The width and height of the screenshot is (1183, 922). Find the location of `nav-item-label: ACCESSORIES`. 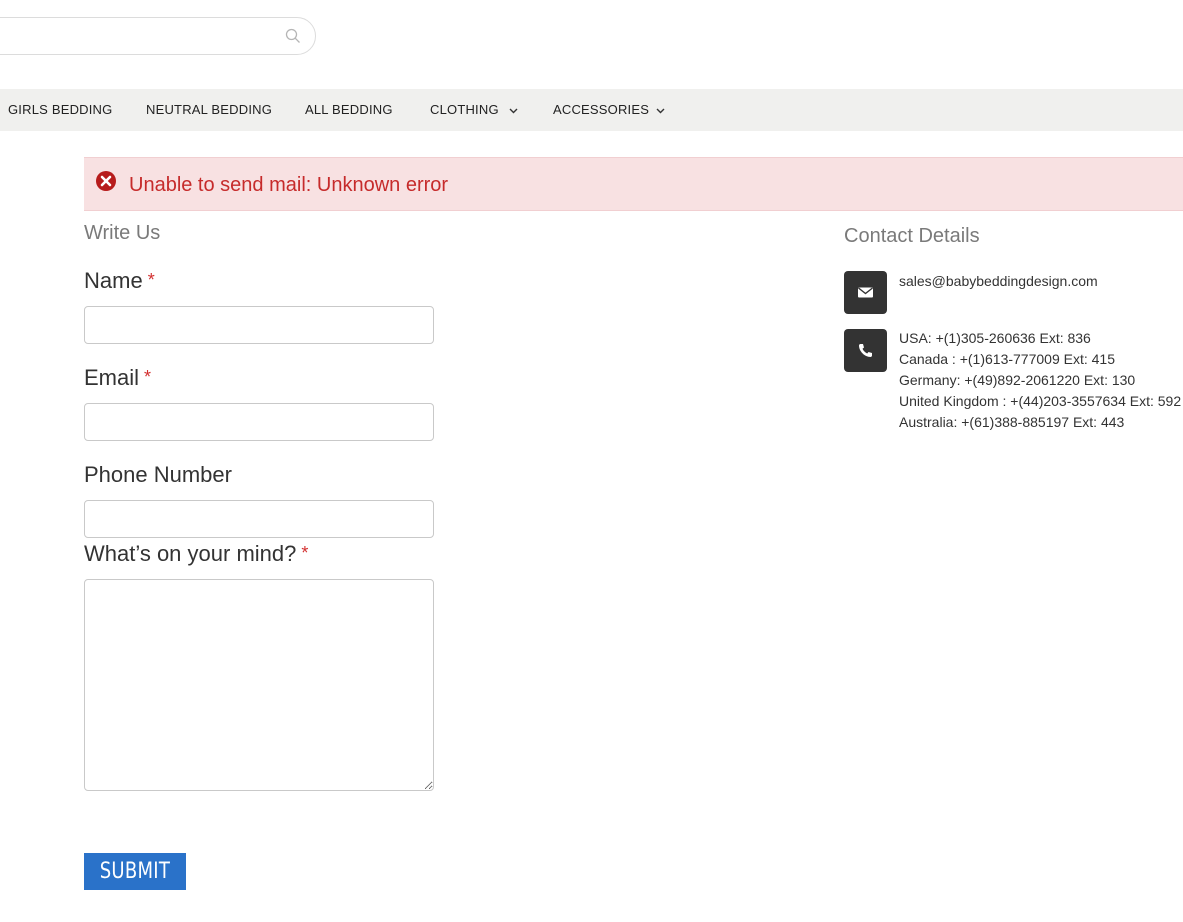

nav-item-label: ACCESSORIES is located at coordinates (601, 109).